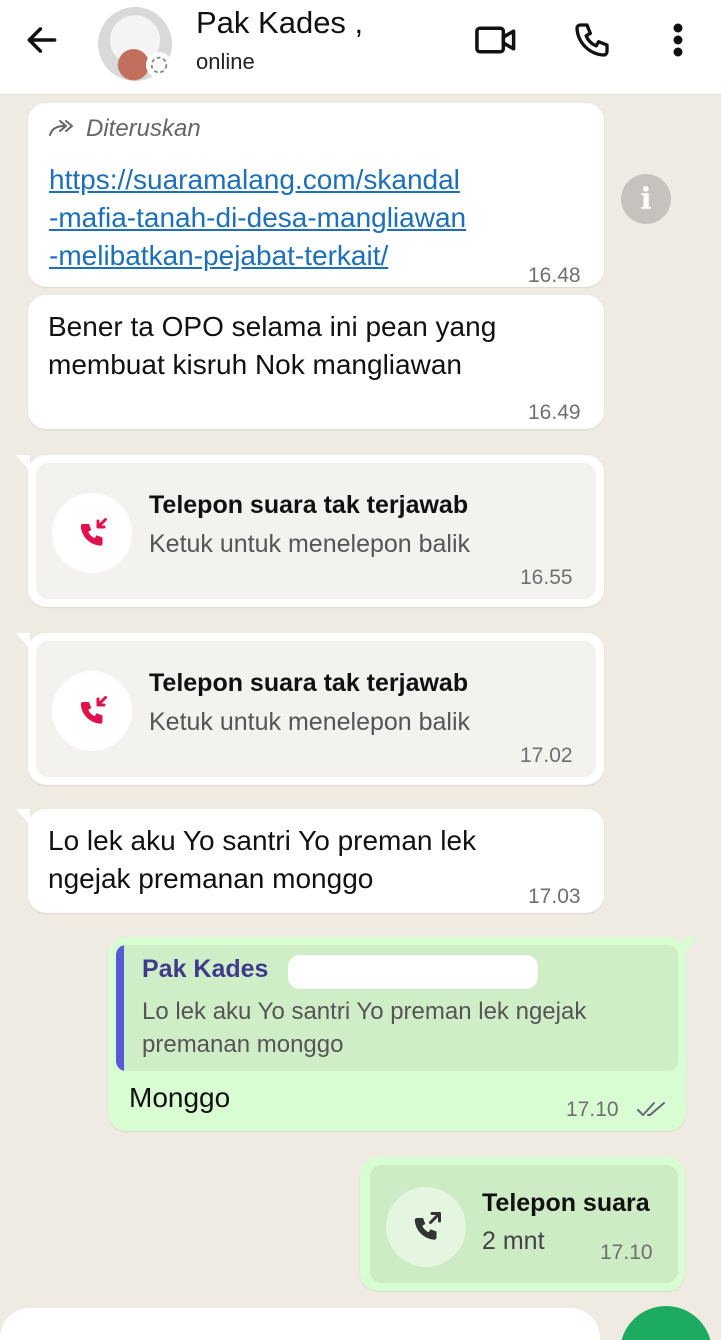 Image resolution: width=721 pixels, height=1340 pixels. I want to click on outgoing-call-icon-wrap, so click(426, 1227).